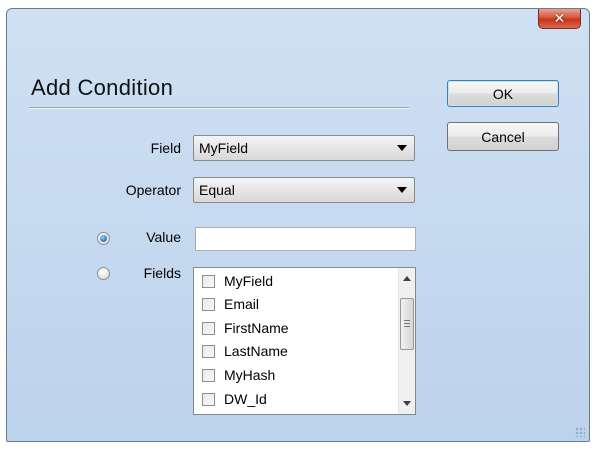  What do you see at coordinates (219, 108) in the screenshot?
I see `heading-divider` at bounding box center [219, 108].